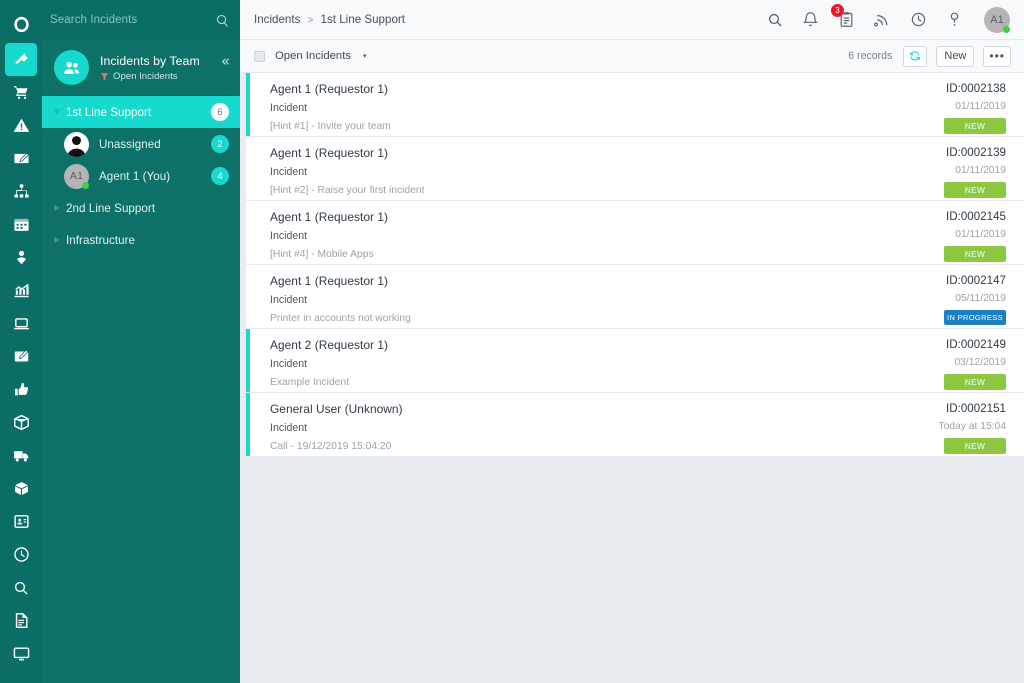  I want to click on rail-item-clock, so click(21, 554).